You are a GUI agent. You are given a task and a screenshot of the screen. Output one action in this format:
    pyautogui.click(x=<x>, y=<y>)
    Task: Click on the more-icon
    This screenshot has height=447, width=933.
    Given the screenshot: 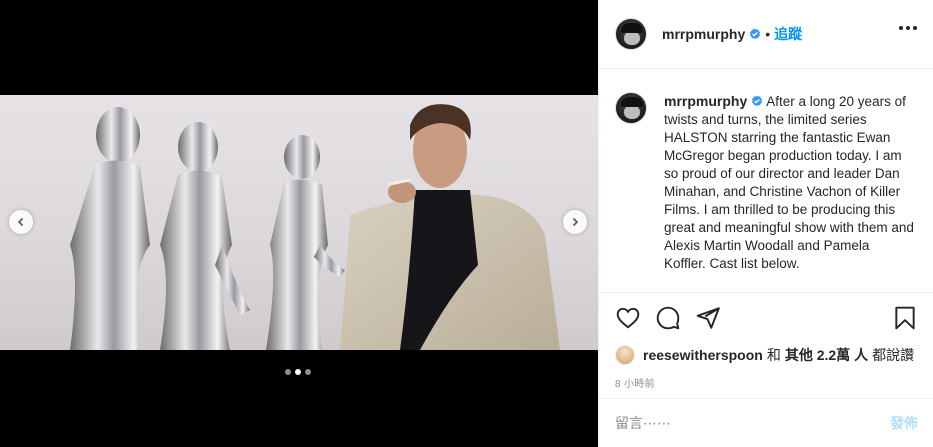 What is the action you would take?
    pyautogui.click(x=901, y=28)
    